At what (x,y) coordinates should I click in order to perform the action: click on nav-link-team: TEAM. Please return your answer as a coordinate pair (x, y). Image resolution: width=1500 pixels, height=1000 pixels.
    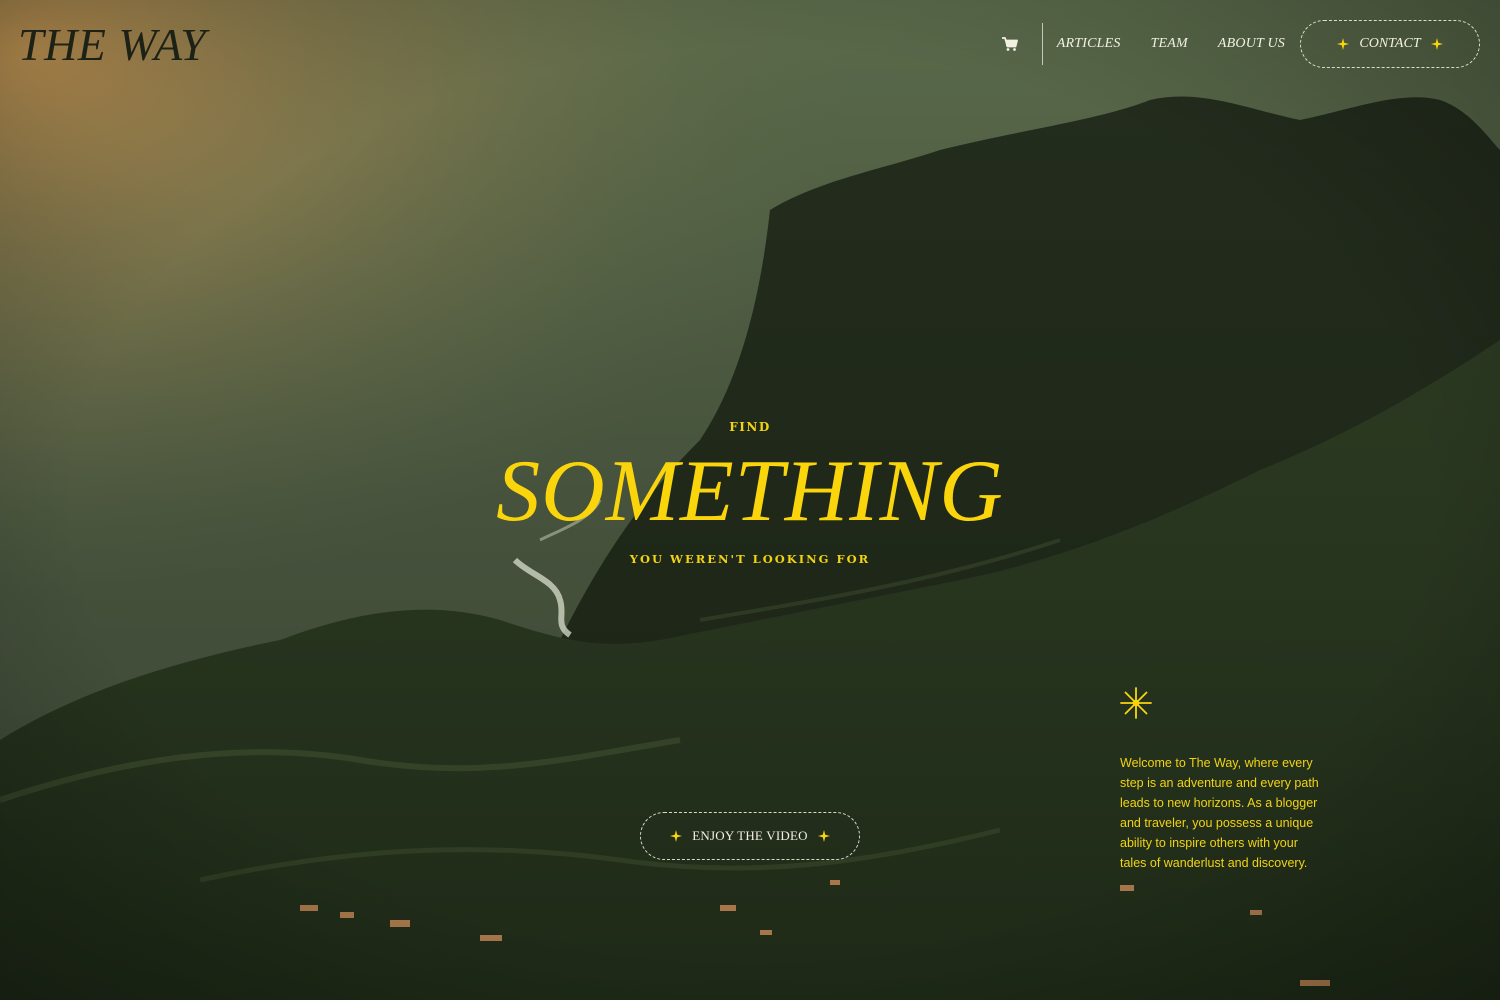
    Looking at the image, I should click on (1169, 44).